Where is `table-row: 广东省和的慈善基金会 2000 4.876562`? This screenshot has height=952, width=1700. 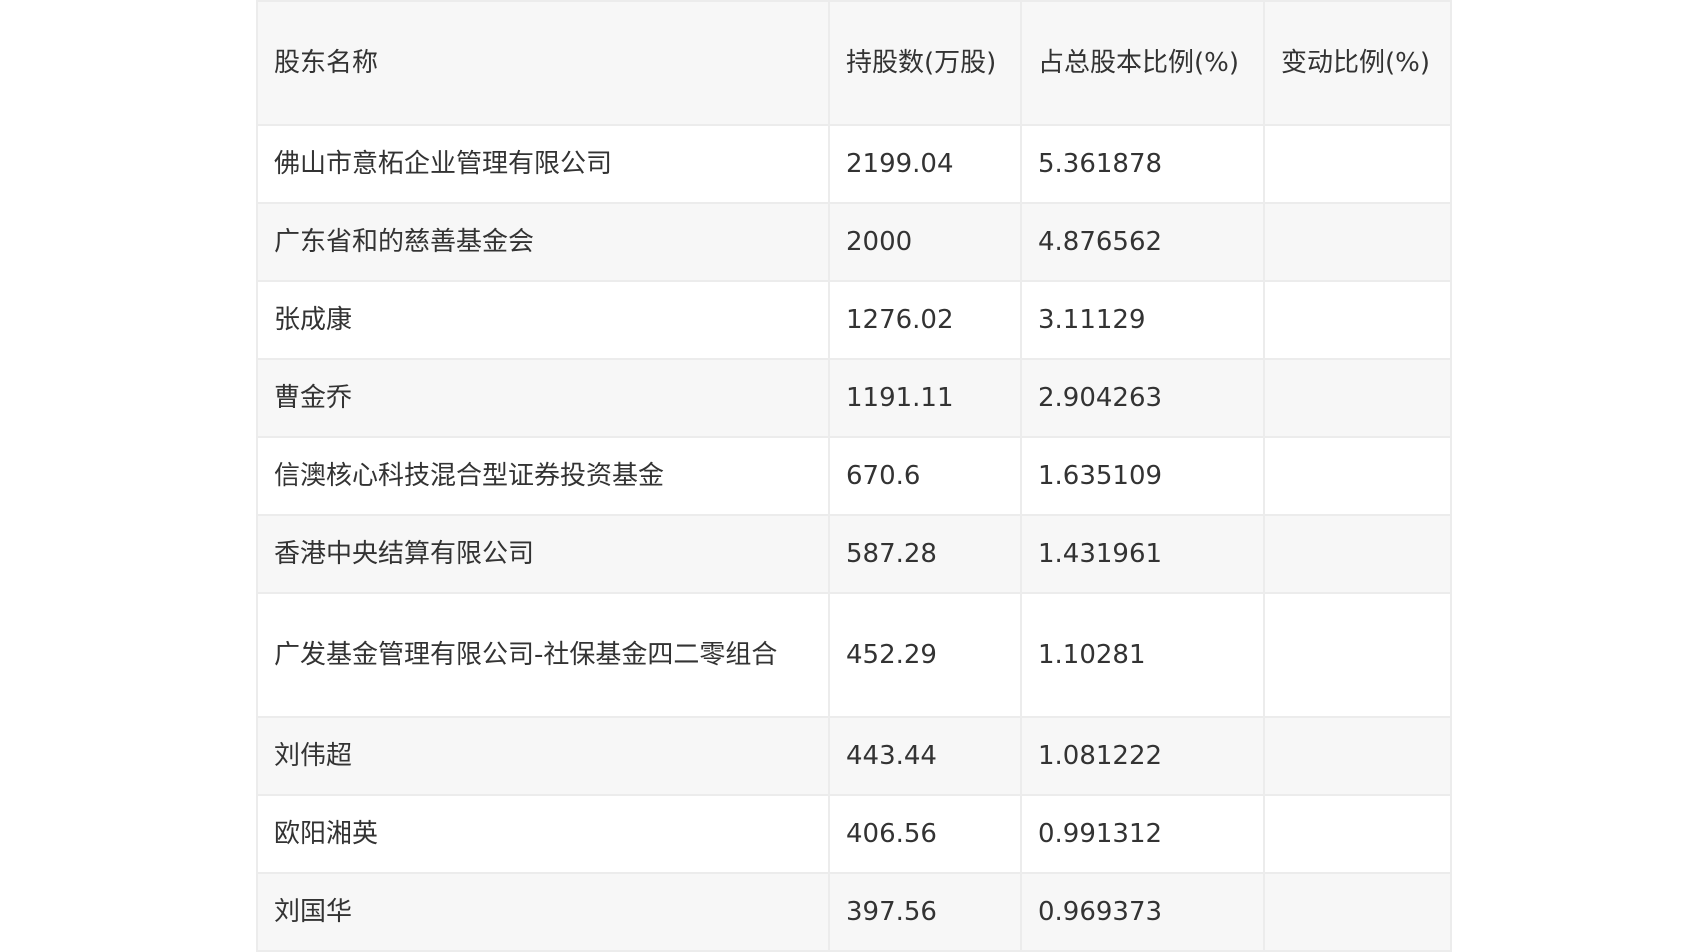
table-row: 广东省和的慈善基金会 2000 4.876562 is located at coordinates (854, 242).